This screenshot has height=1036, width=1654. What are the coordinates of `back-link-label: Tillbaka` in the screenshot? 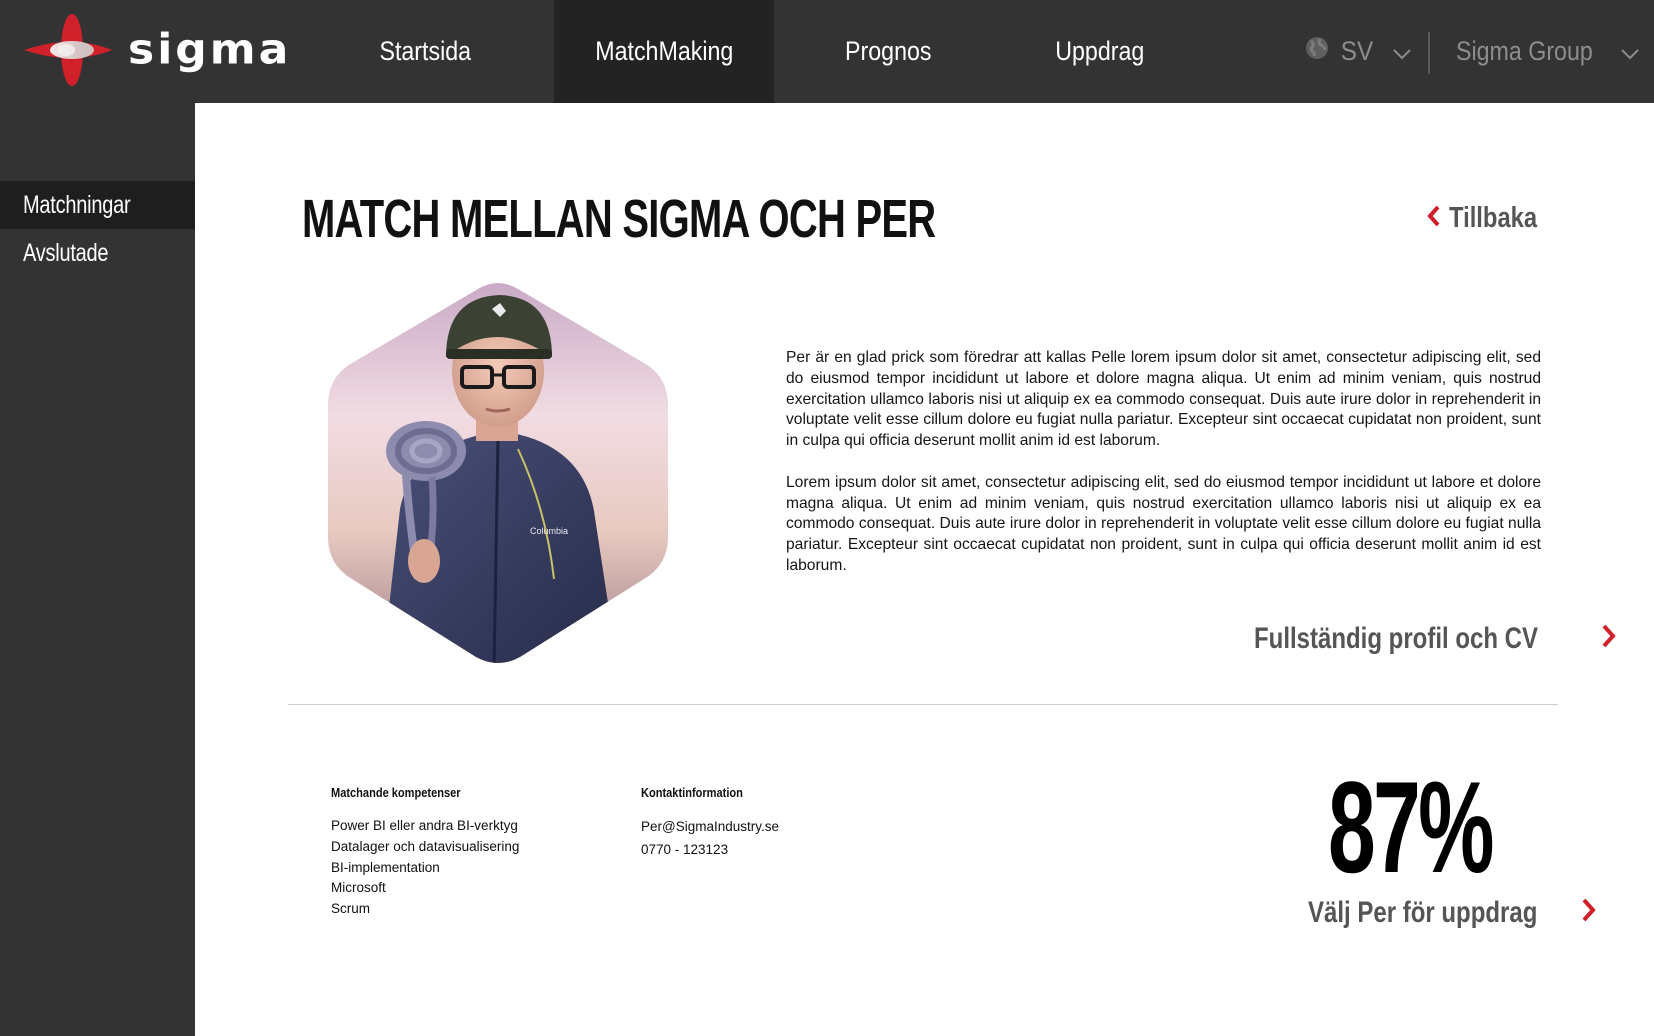 It's located at (1493, 218).